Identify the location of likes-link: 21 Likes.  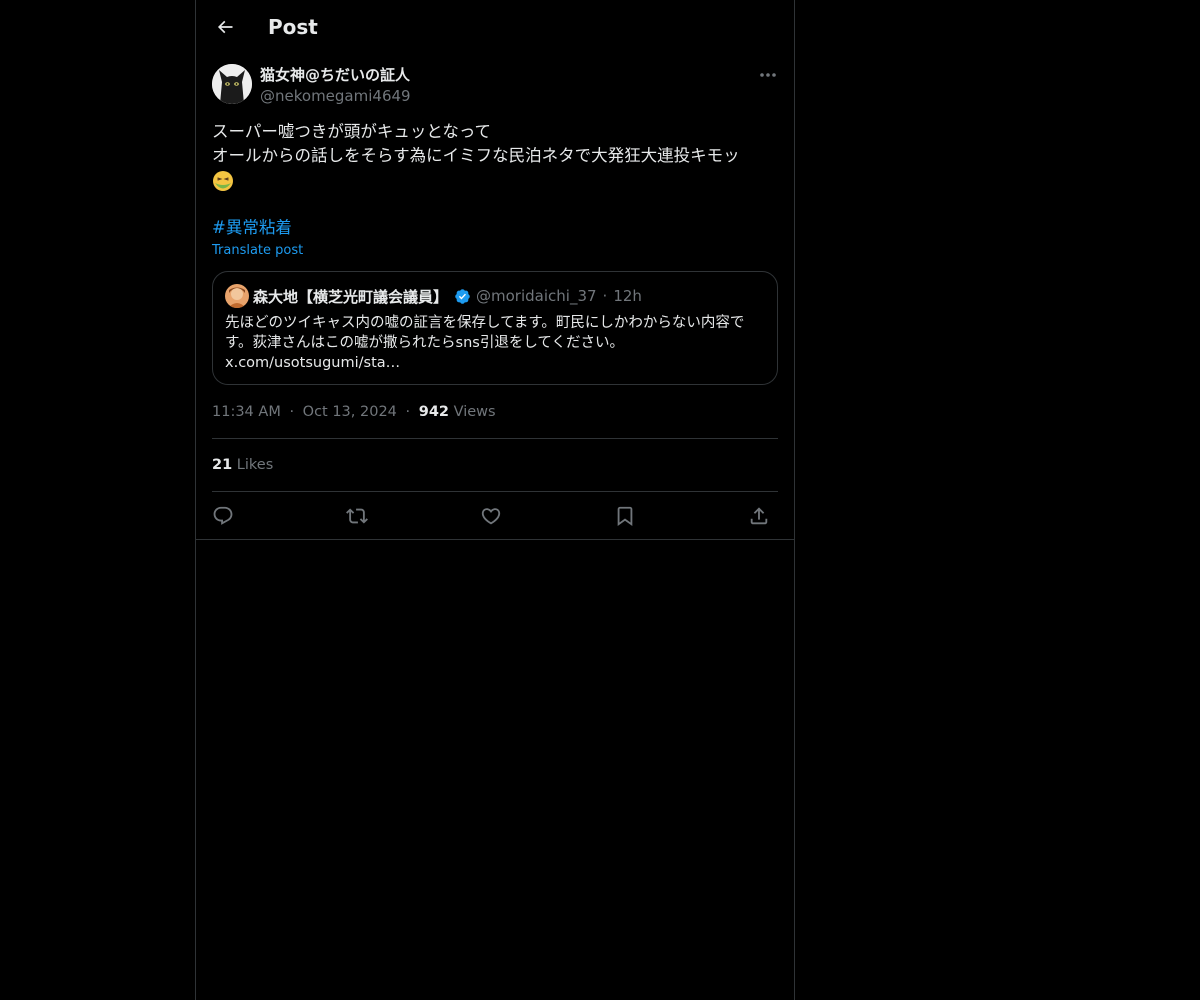
(242, 465).